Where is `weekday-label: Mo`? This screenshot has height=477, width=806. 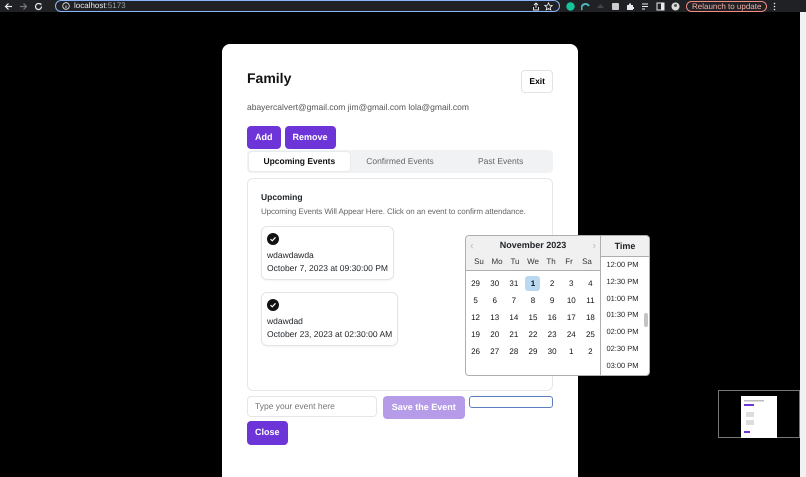
weekday-label: Mo is located at coordinates (497, 262).